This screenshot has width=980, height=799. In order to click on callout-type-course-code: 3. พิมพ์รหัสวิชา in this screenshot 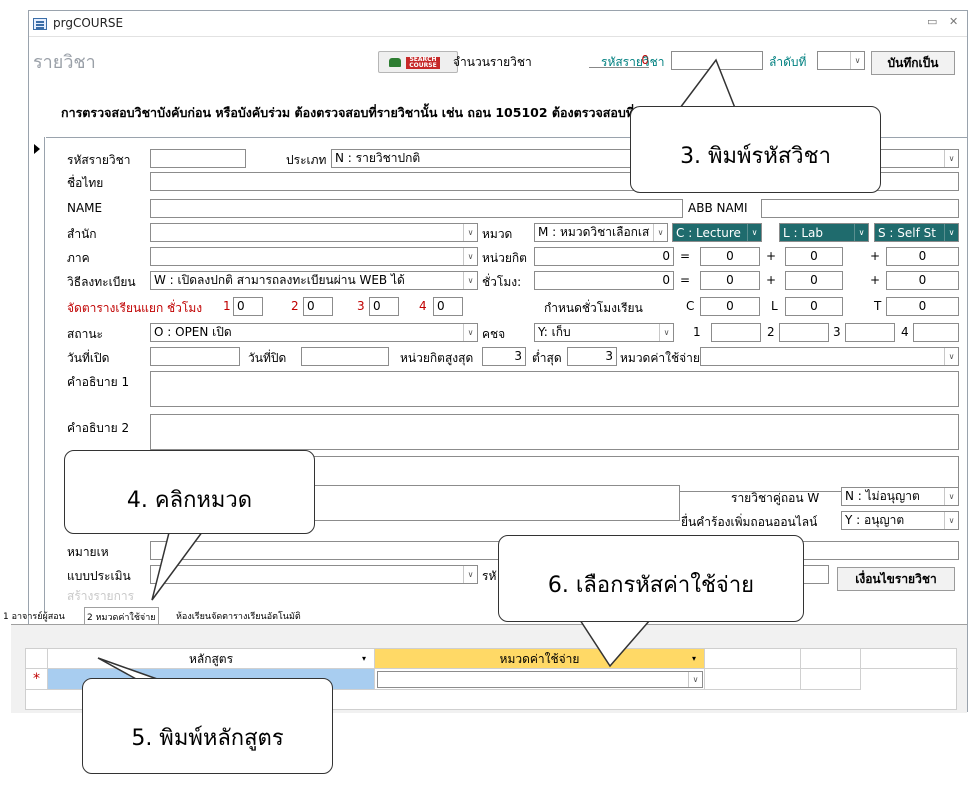, I will do `click(755, 149)`.